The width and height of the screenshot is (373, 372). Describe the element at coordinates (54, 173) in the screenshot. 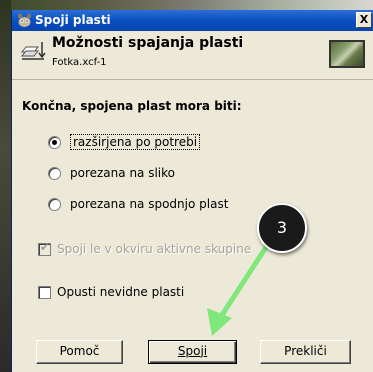

I see `radio-clip-to-image` at that location.